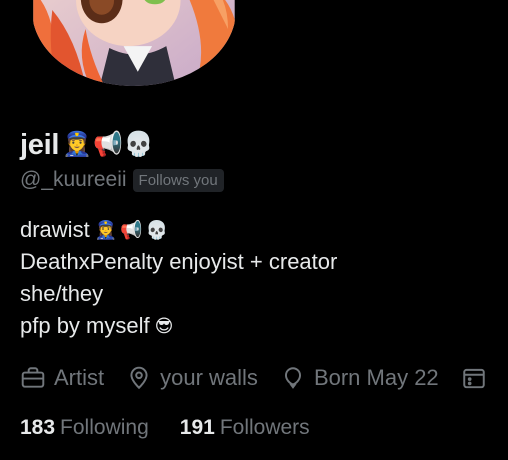  I want to click on birthday-label: Born May 22, so click(376, 377).